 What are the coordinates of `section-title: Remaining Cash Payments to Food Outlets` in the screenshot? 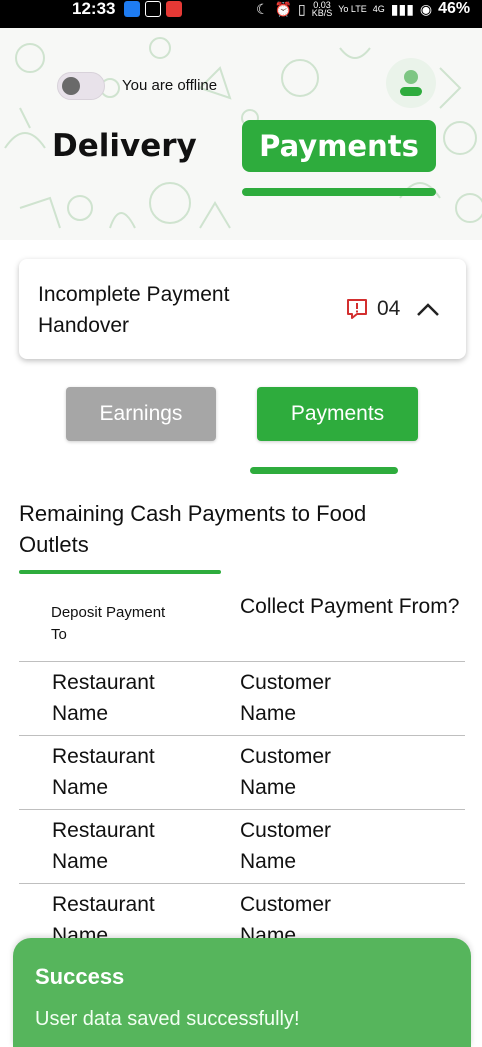 It's located at (193, 529).